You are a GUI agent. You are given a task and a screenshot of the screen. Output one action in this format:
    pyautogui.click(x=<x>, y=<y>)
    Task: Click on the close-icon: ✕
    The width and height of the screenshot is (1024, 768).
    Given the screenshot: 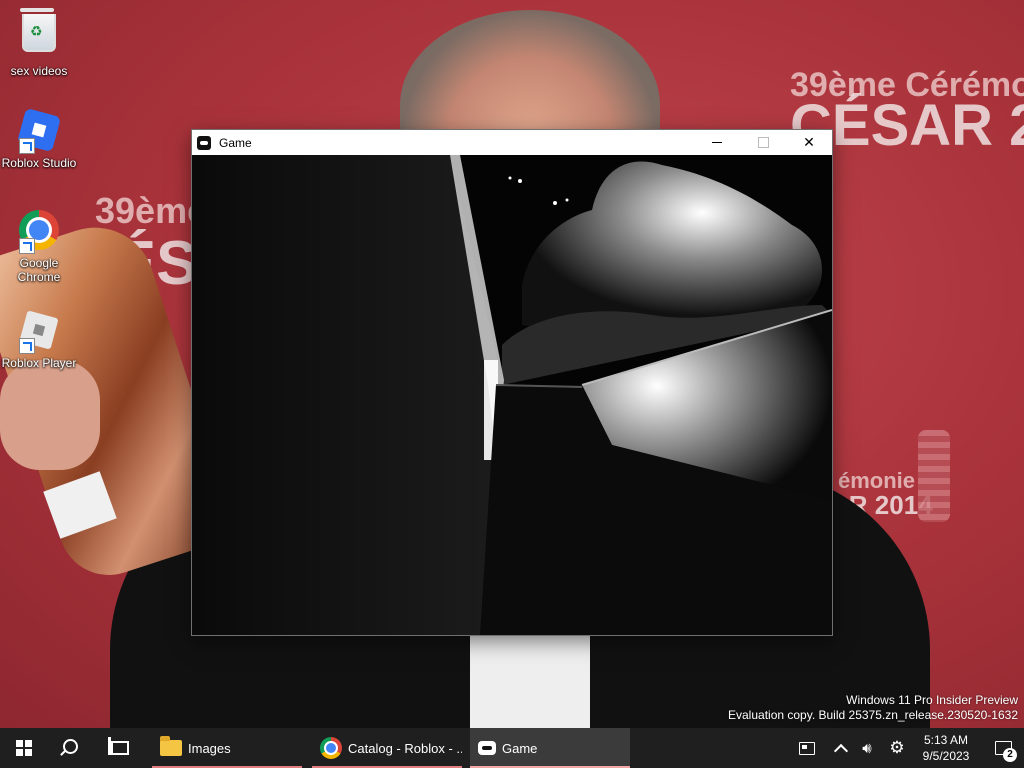 What is the action you would take?
    pyautogui.click(x=809, y=142)
    